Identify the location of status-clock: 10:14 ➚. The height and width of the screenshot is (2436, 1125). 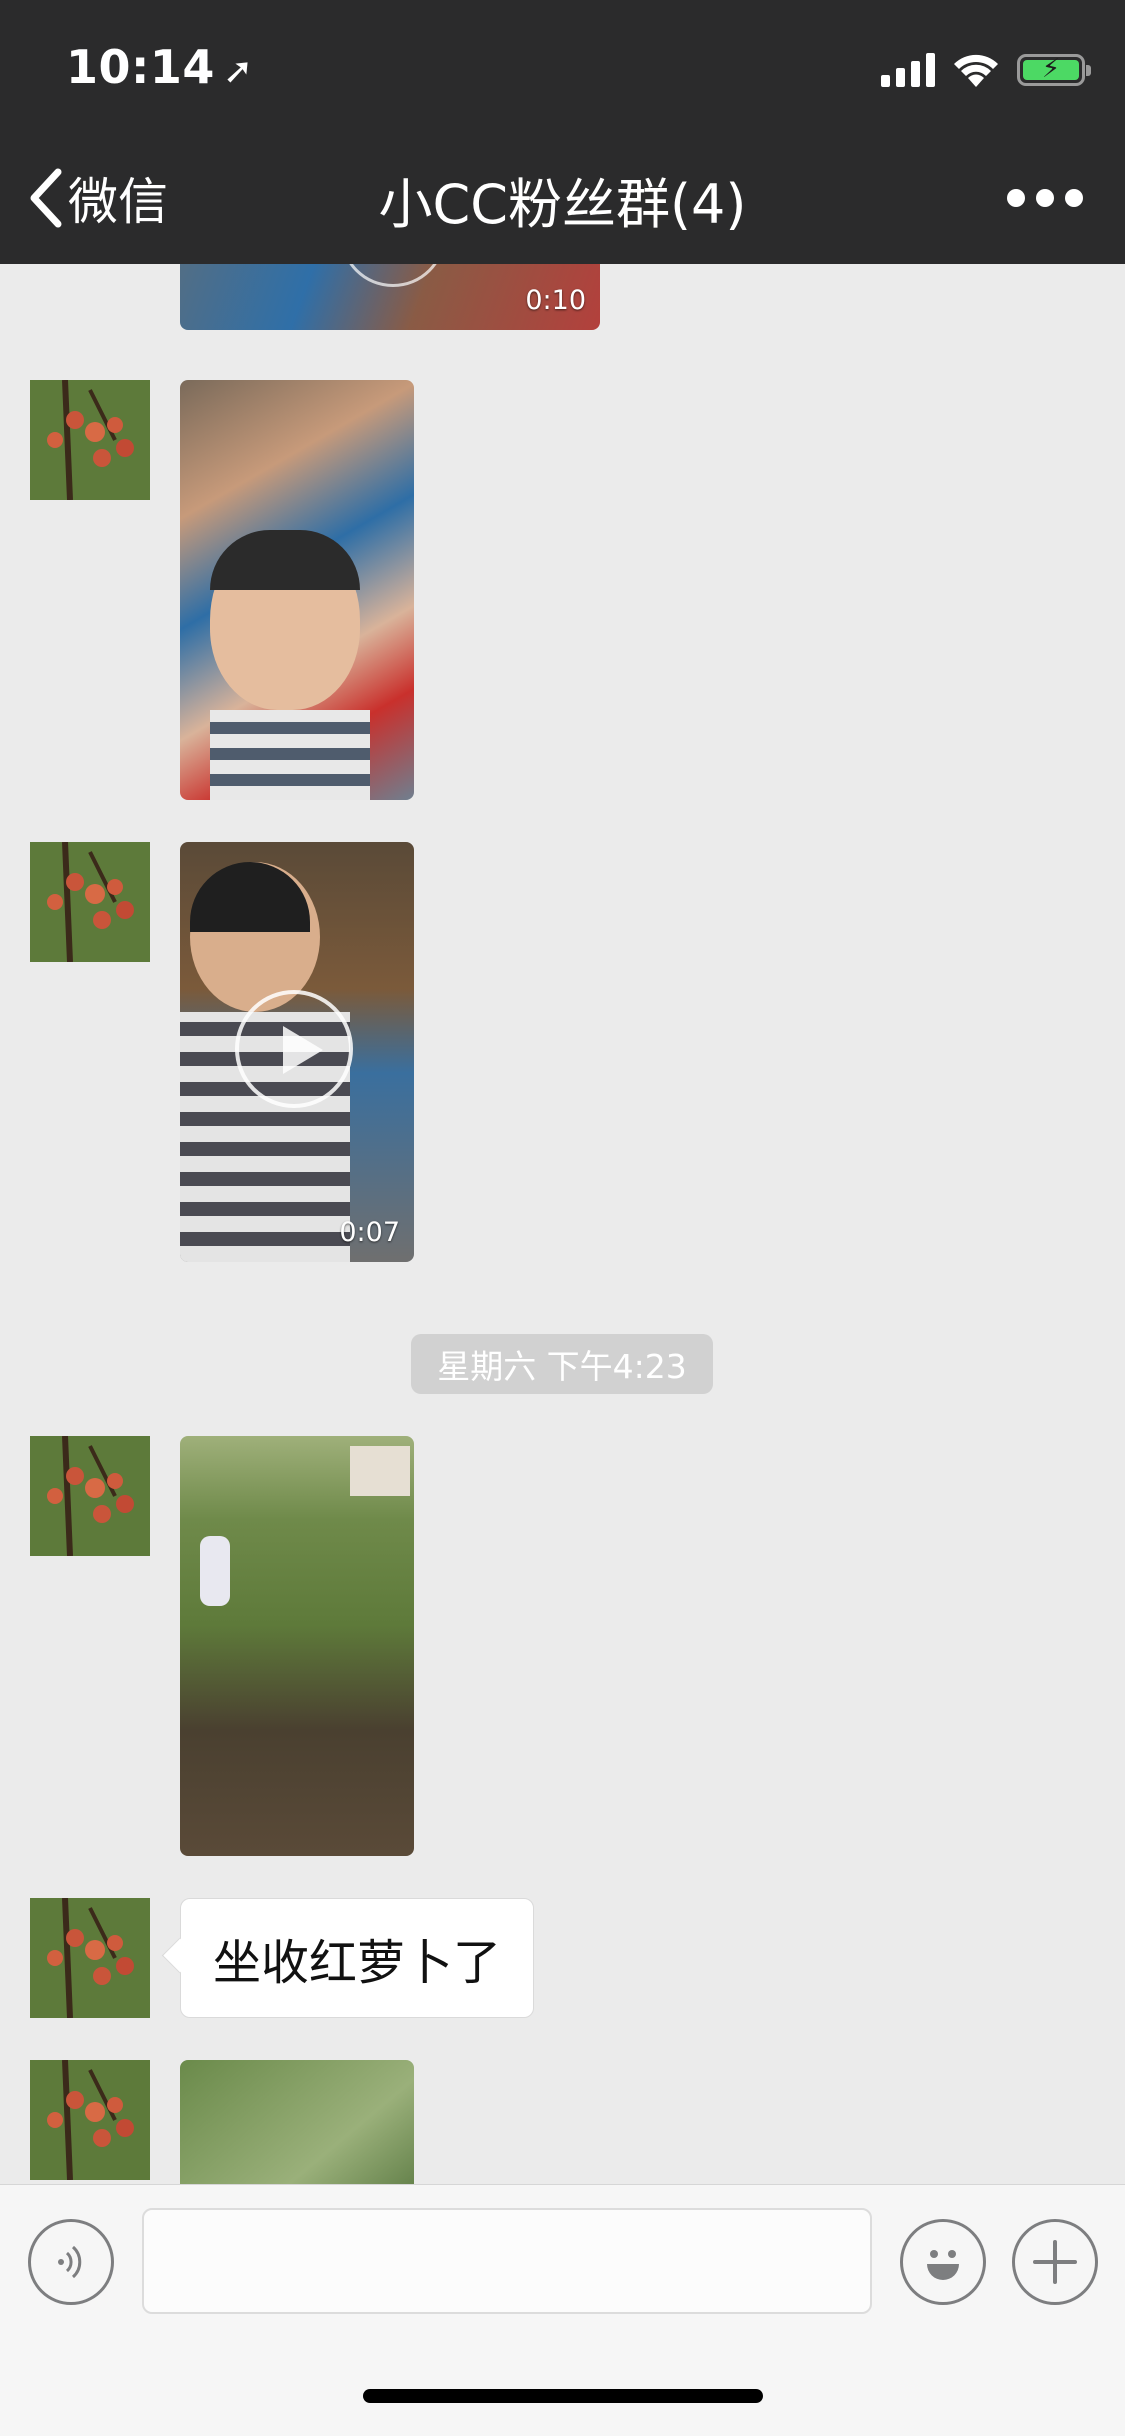
(160, 67).